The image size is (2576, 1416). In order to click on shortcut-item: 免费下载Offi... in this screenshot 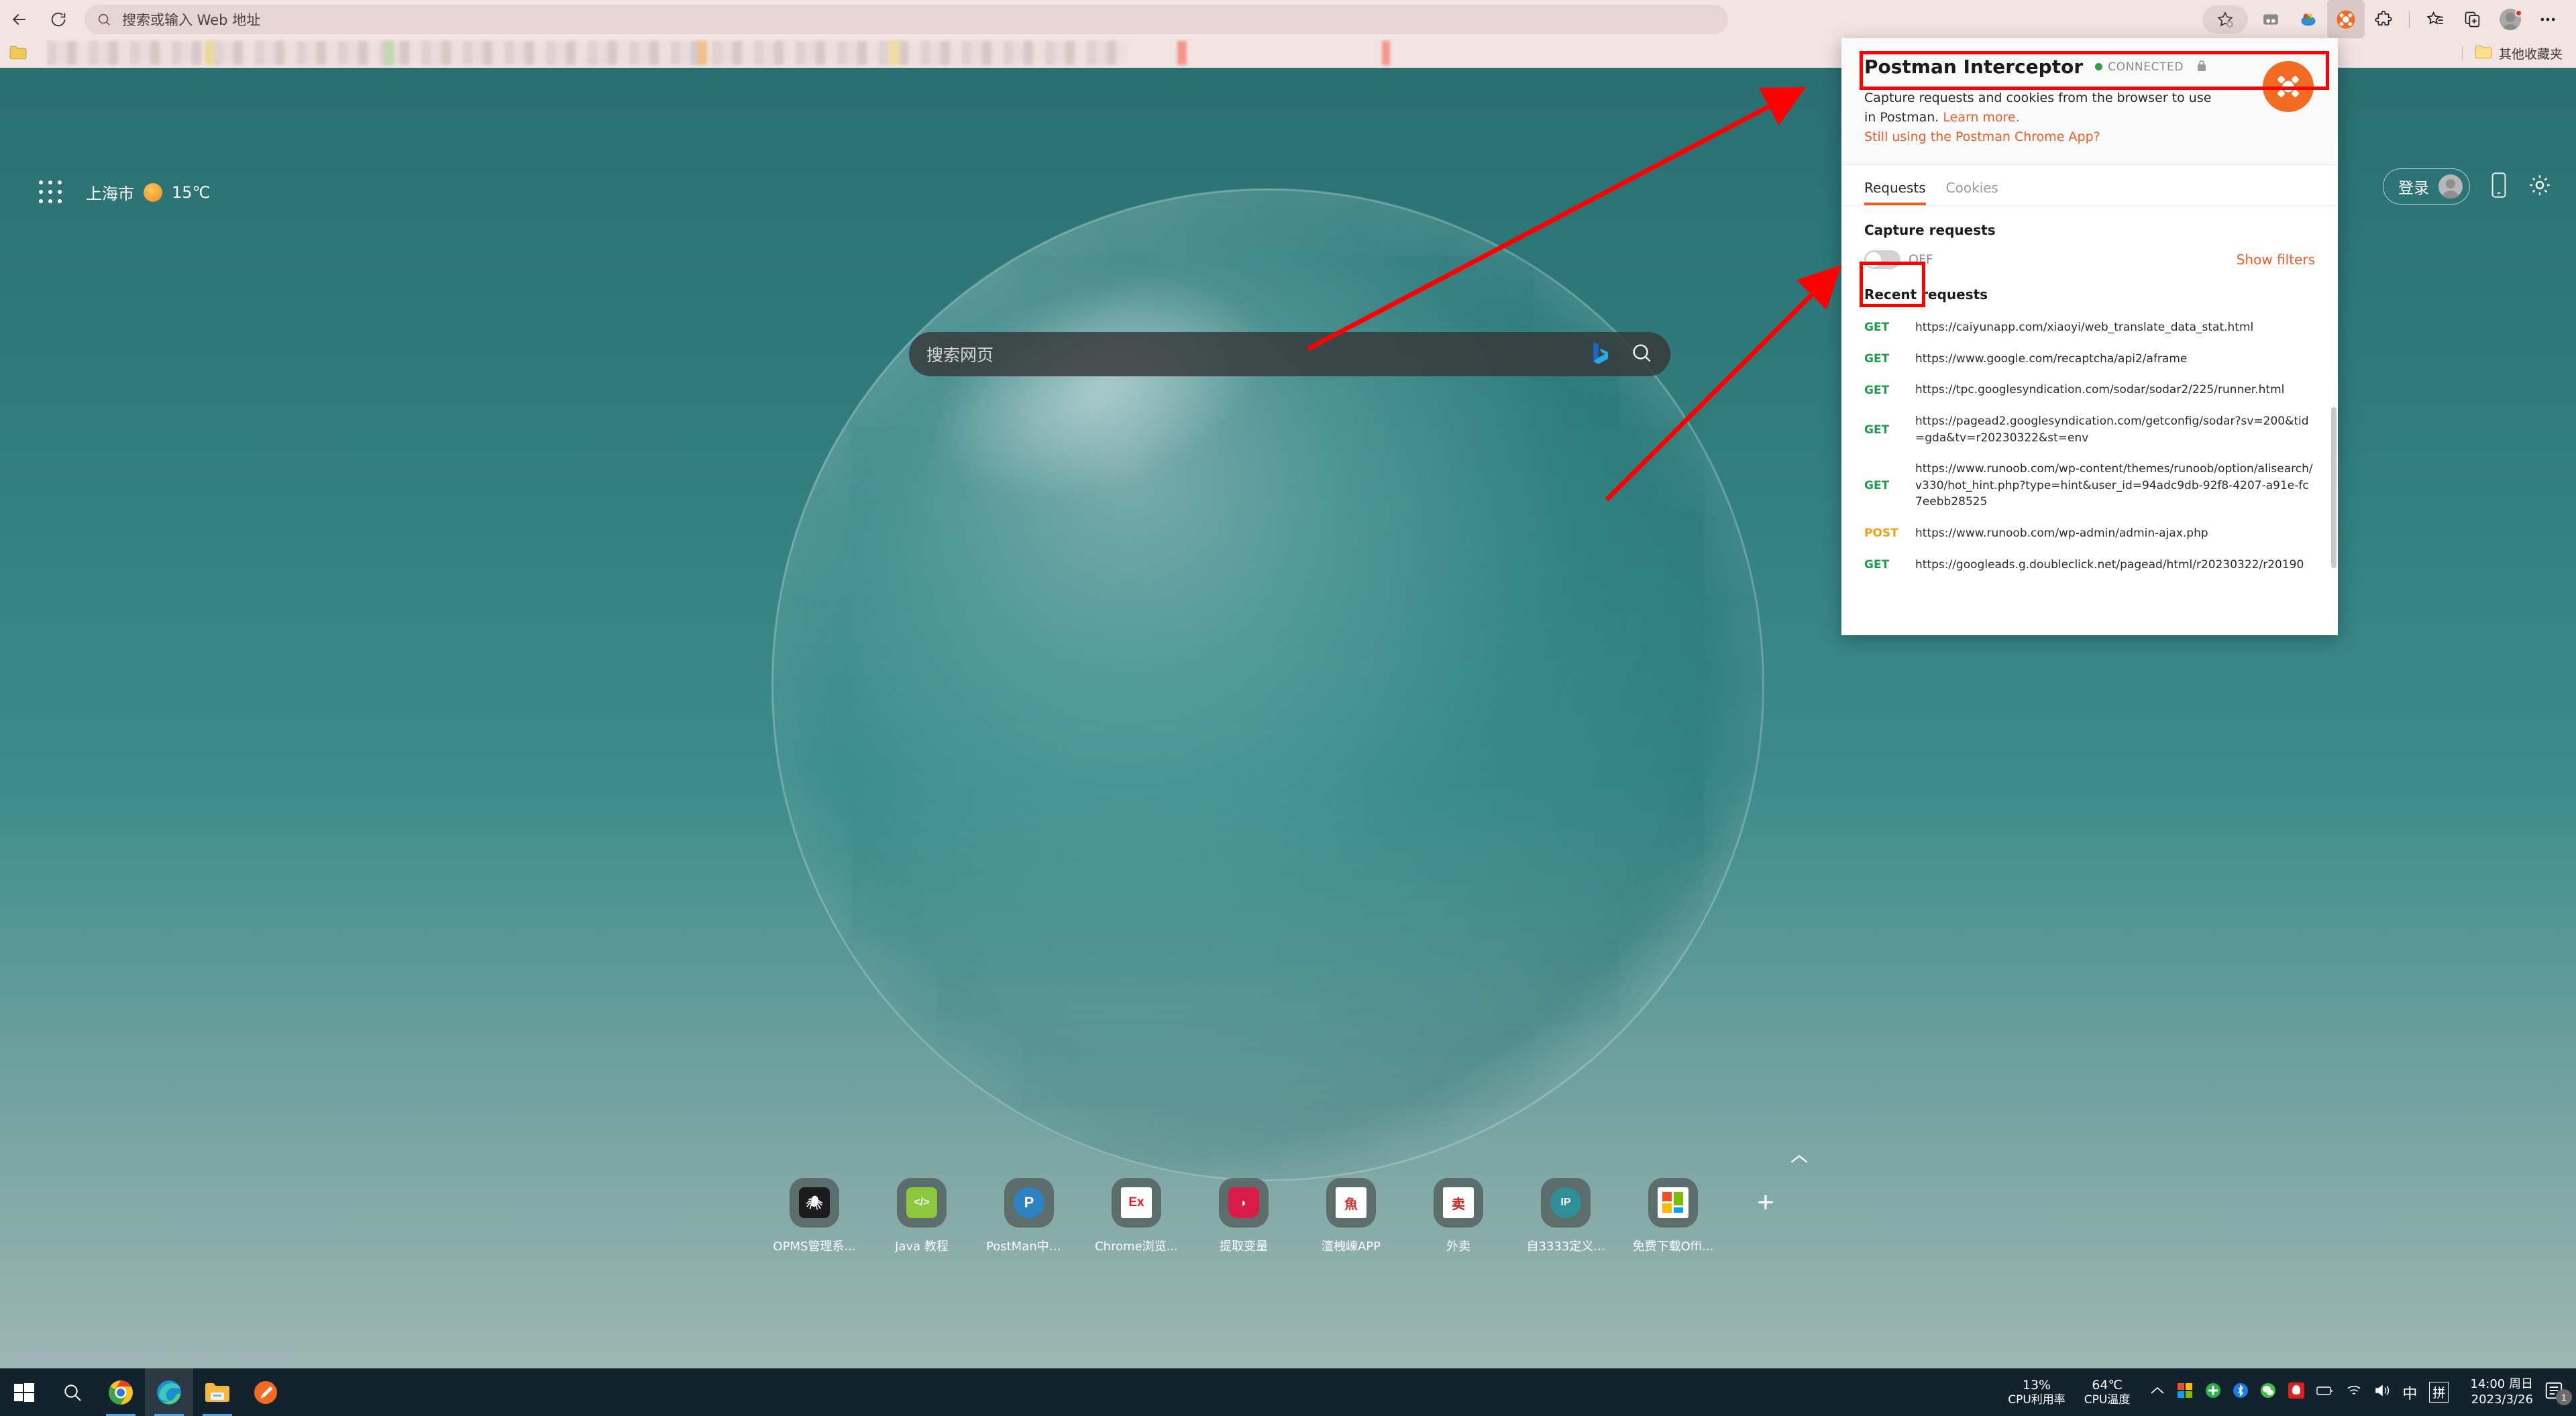, I will do `click(1673, 1216)`.